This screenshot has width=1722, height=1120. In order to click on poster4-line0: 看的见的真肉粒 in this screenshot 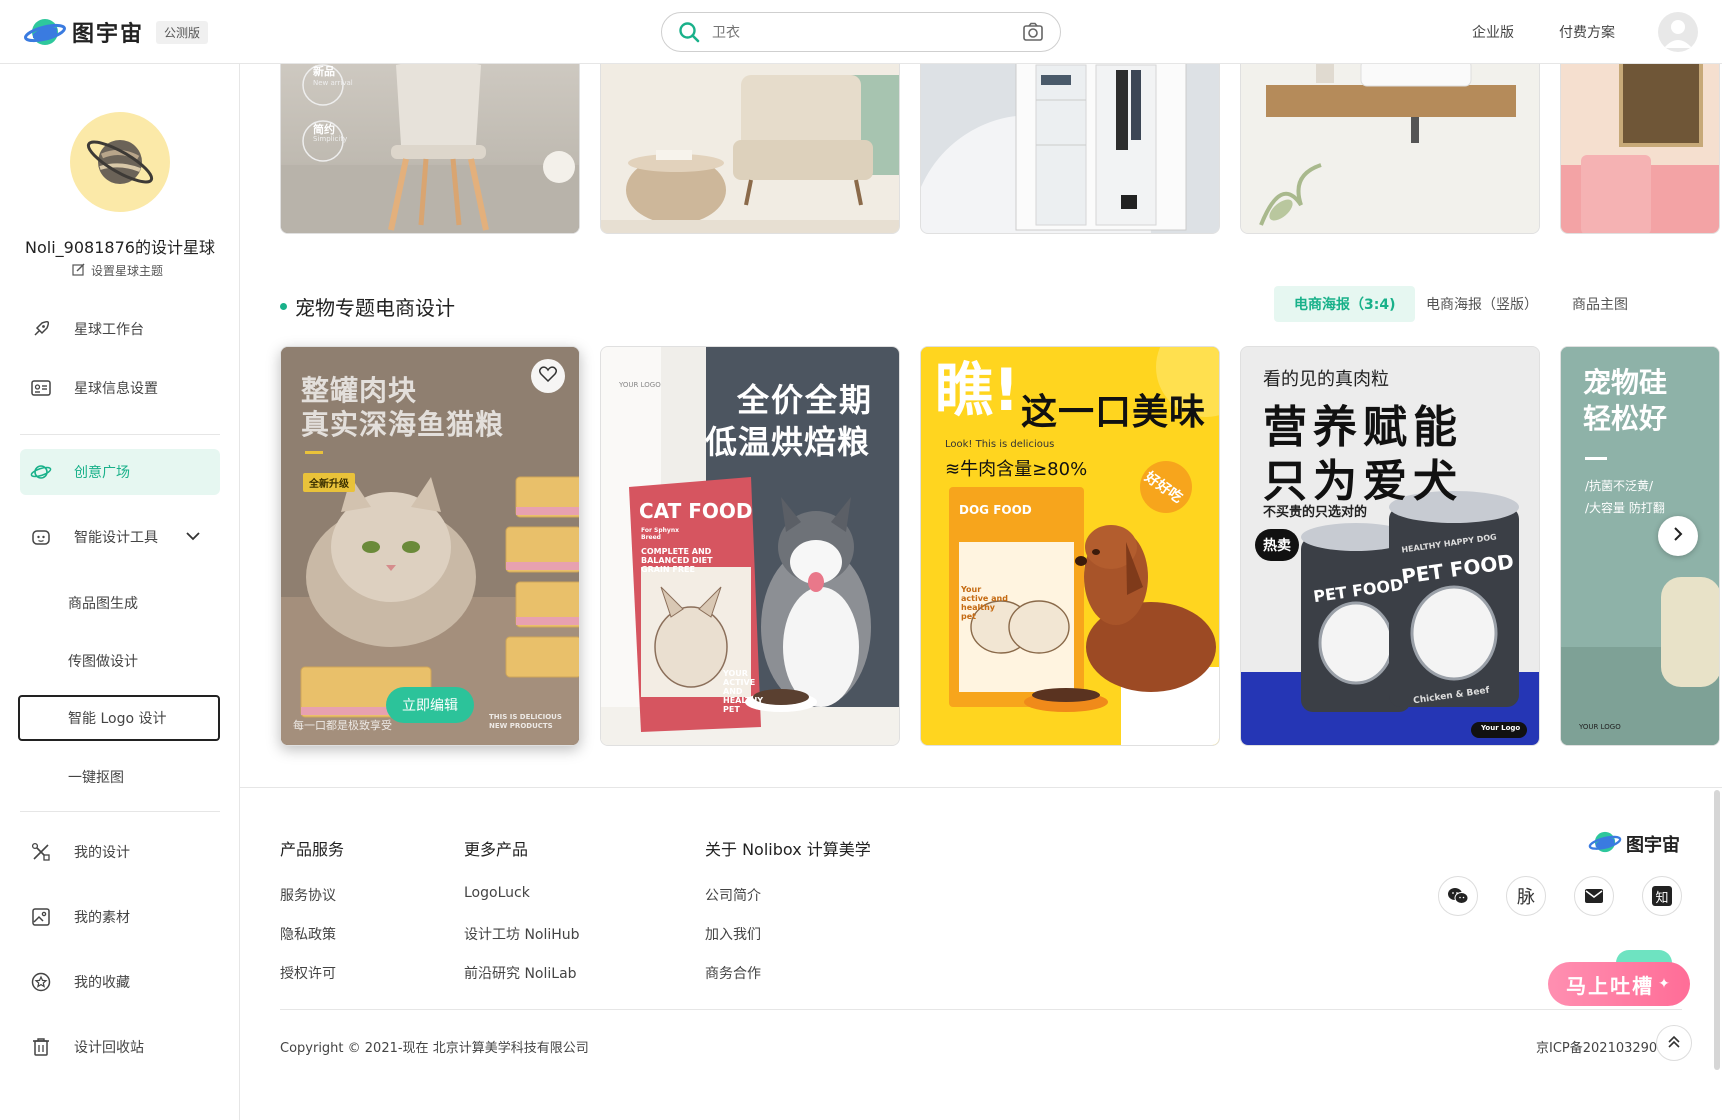, I will do `click(1326, 379)`.